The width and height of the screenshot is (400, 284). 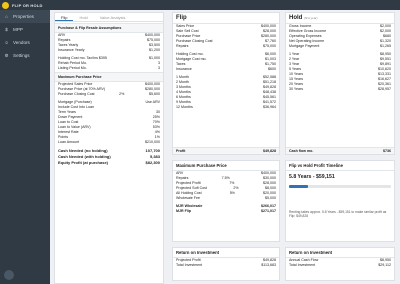 What do you see at coordinates (5, 5) in the screenshot?
I see `logo-icon` at bounding box center [5, 5].